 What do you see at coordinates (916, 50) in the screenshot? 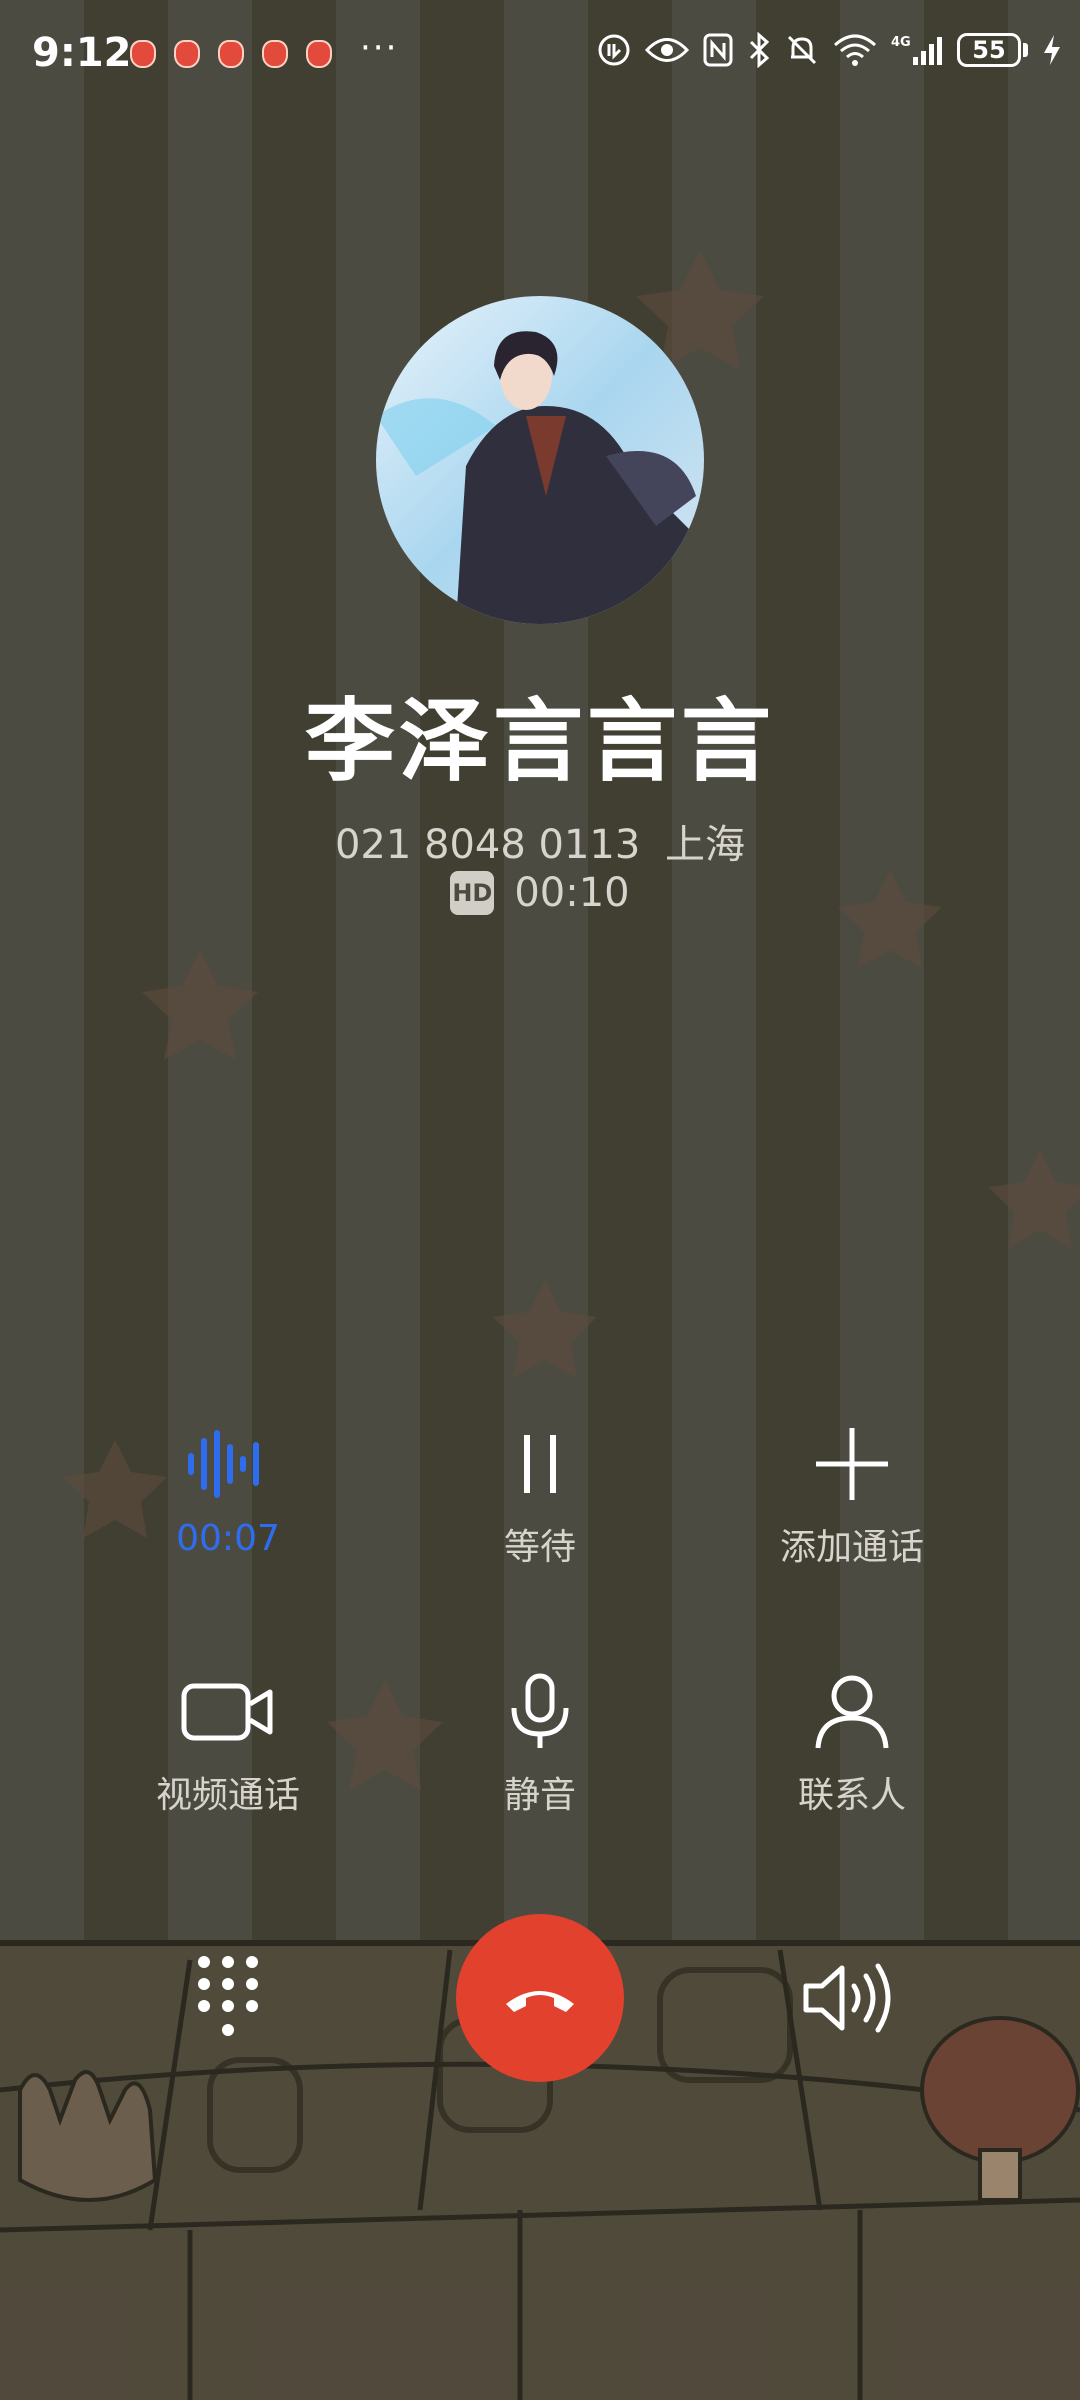
I see `4g-signal-icon: 4G` at bounding box center [916, 50].